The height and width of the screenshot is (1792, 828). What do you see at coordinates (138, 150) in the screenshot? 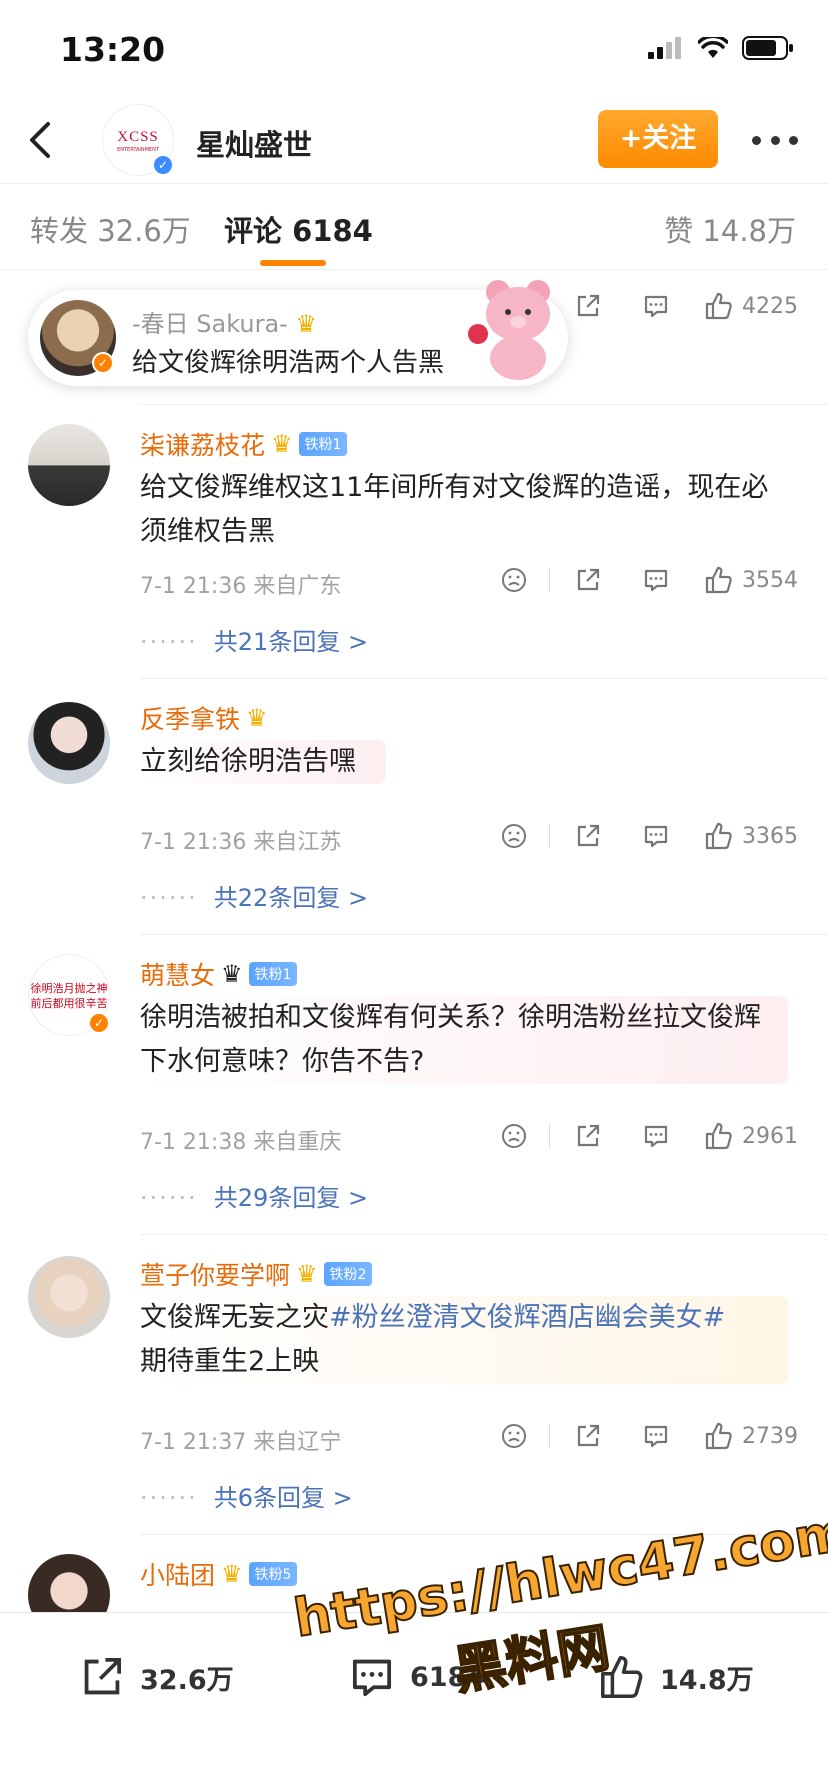
I see `avatar-logo-subtext: ENTERTAINMENT` at bounding box center [138, 150].